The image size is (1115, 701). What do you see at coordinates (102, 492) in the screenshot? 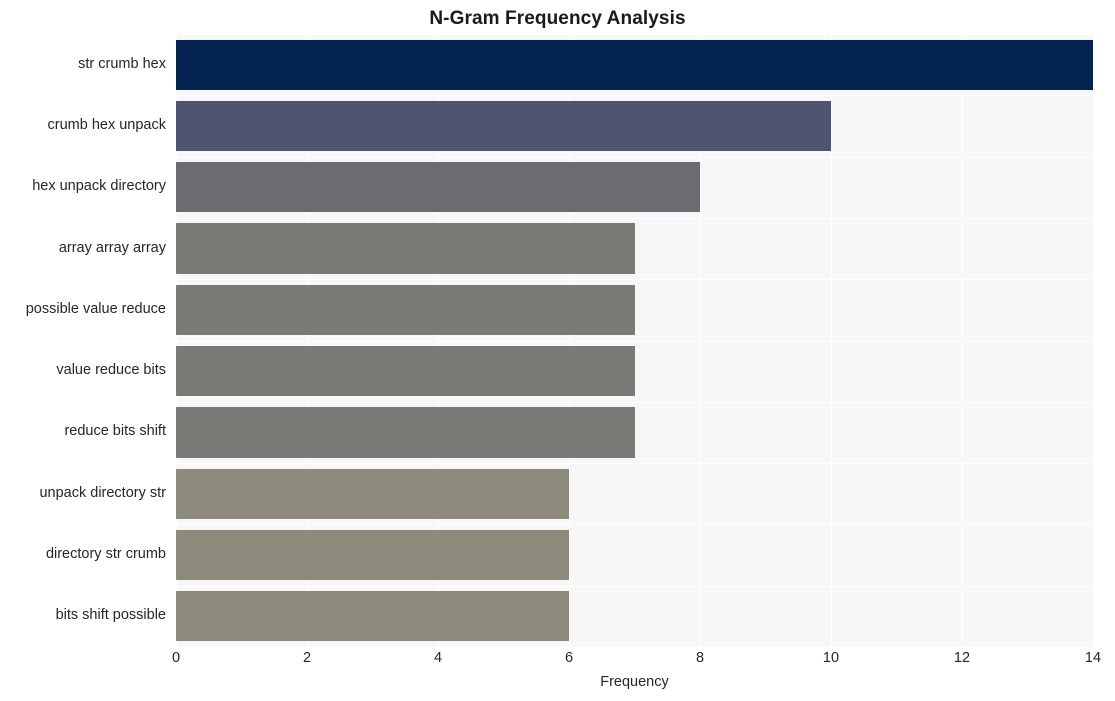
I see `y-axis-label: unpack directory str` at bounding box center [102, 492].